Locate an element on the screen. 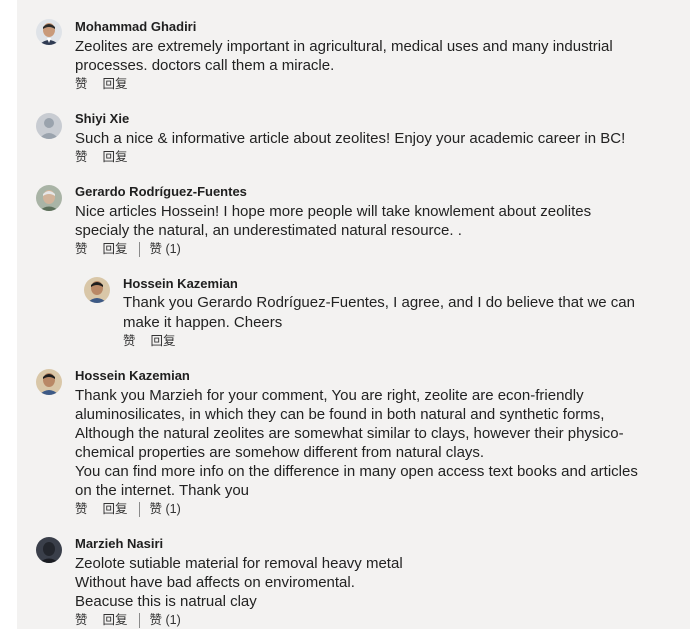 The image size is (690, 629). comment-text-line: processes. doctors call them a miracle. is located at coordinates (205, 65).